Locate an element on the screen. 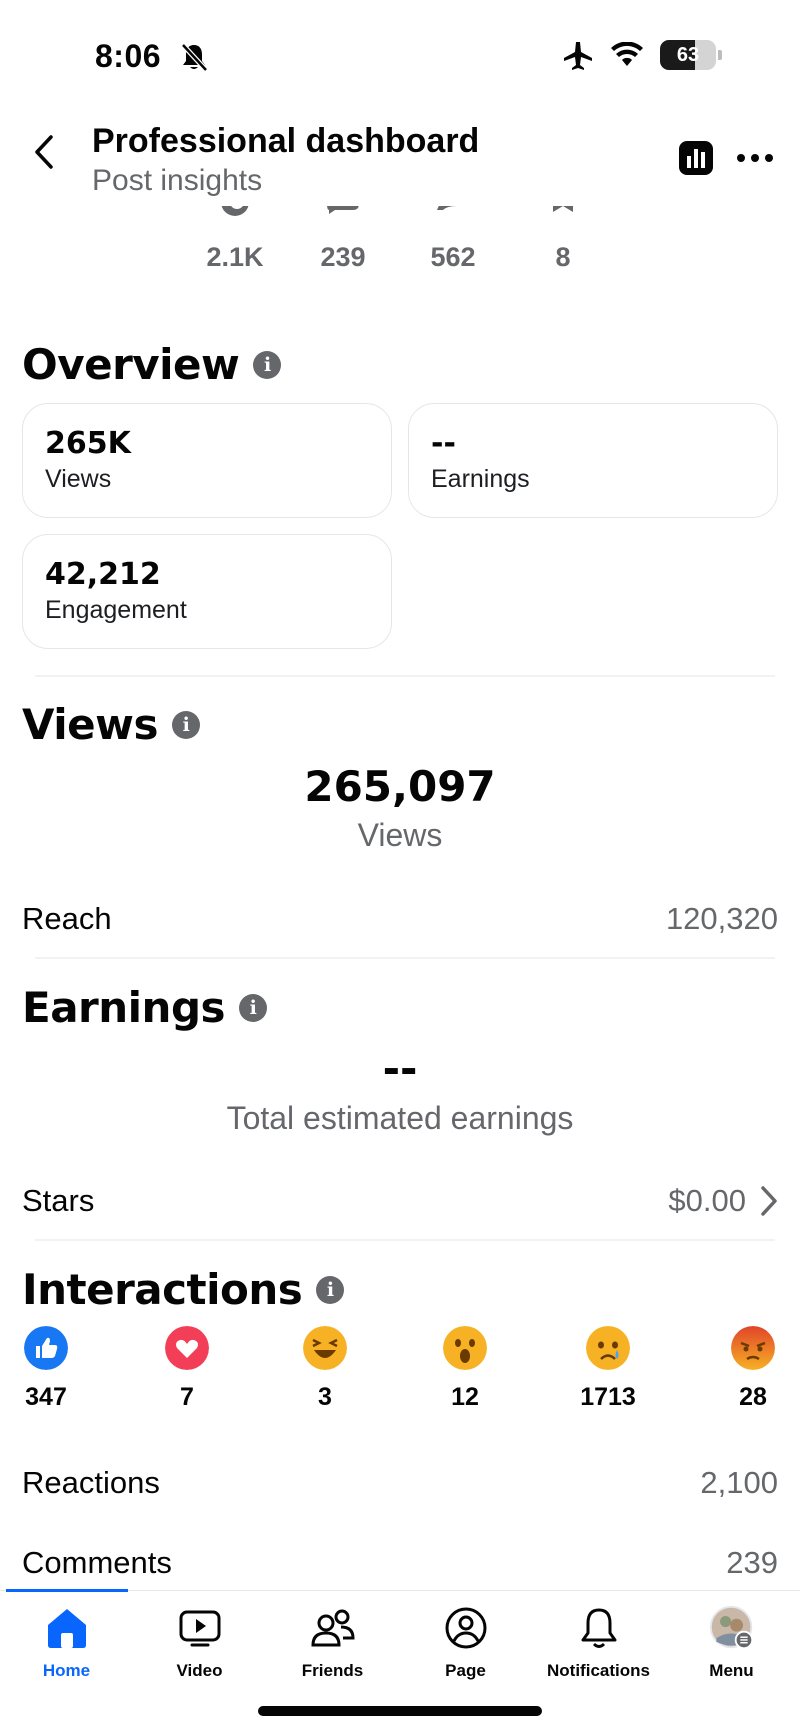 Image resolution: width=800 pixels, height=1736 pixels. nav-notifications: Notifications is located at coordinates (598, 1643).